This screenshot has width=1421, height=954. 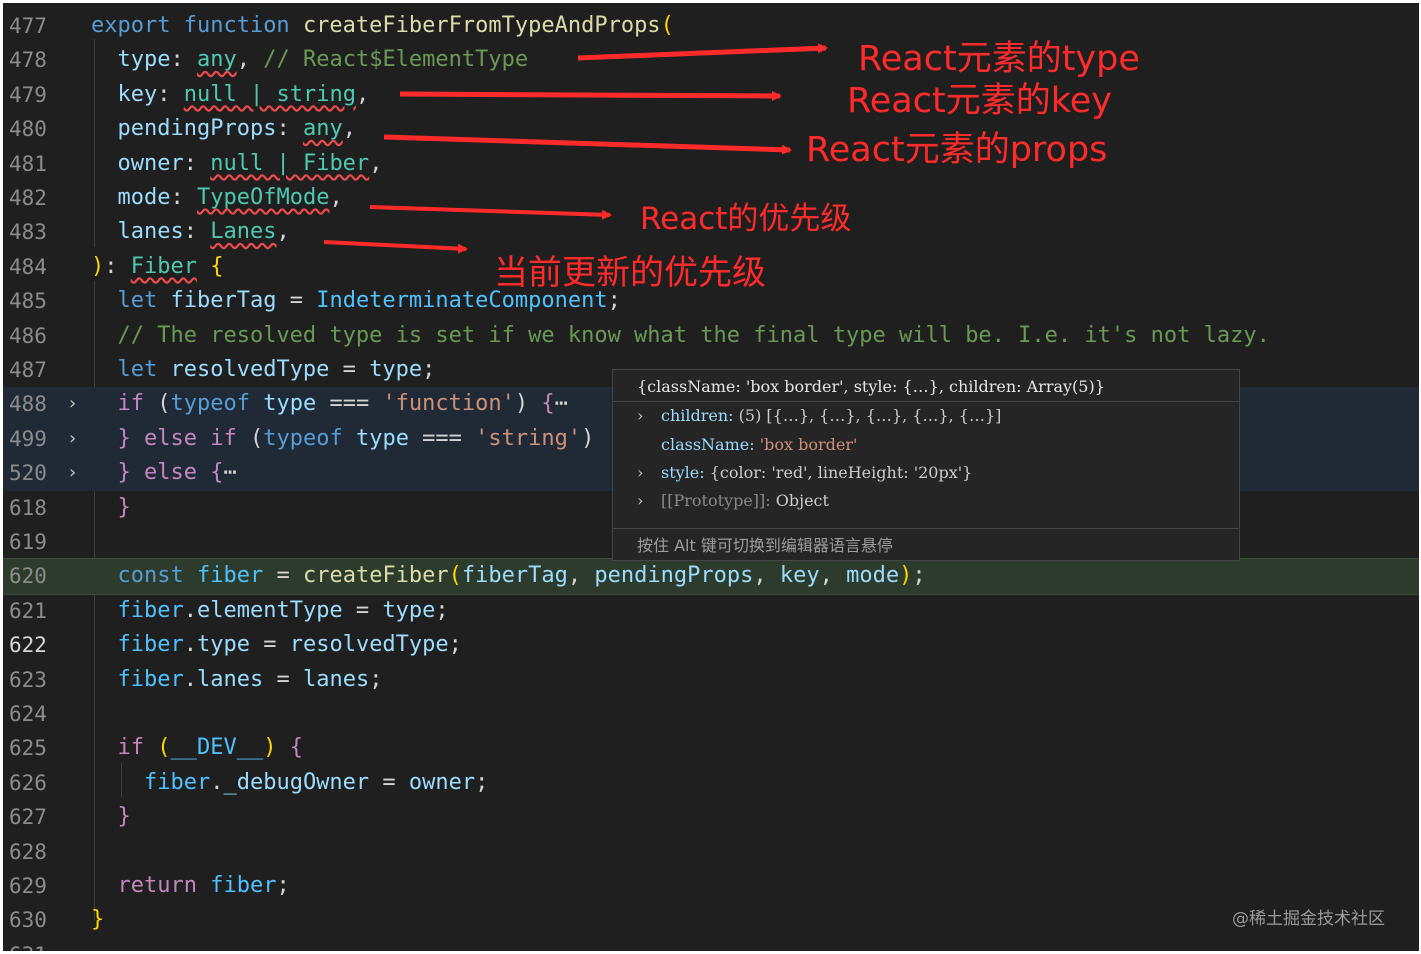 I want to click on annotation-lanes: 当前更新的优先级, so click(x=630, y=273).